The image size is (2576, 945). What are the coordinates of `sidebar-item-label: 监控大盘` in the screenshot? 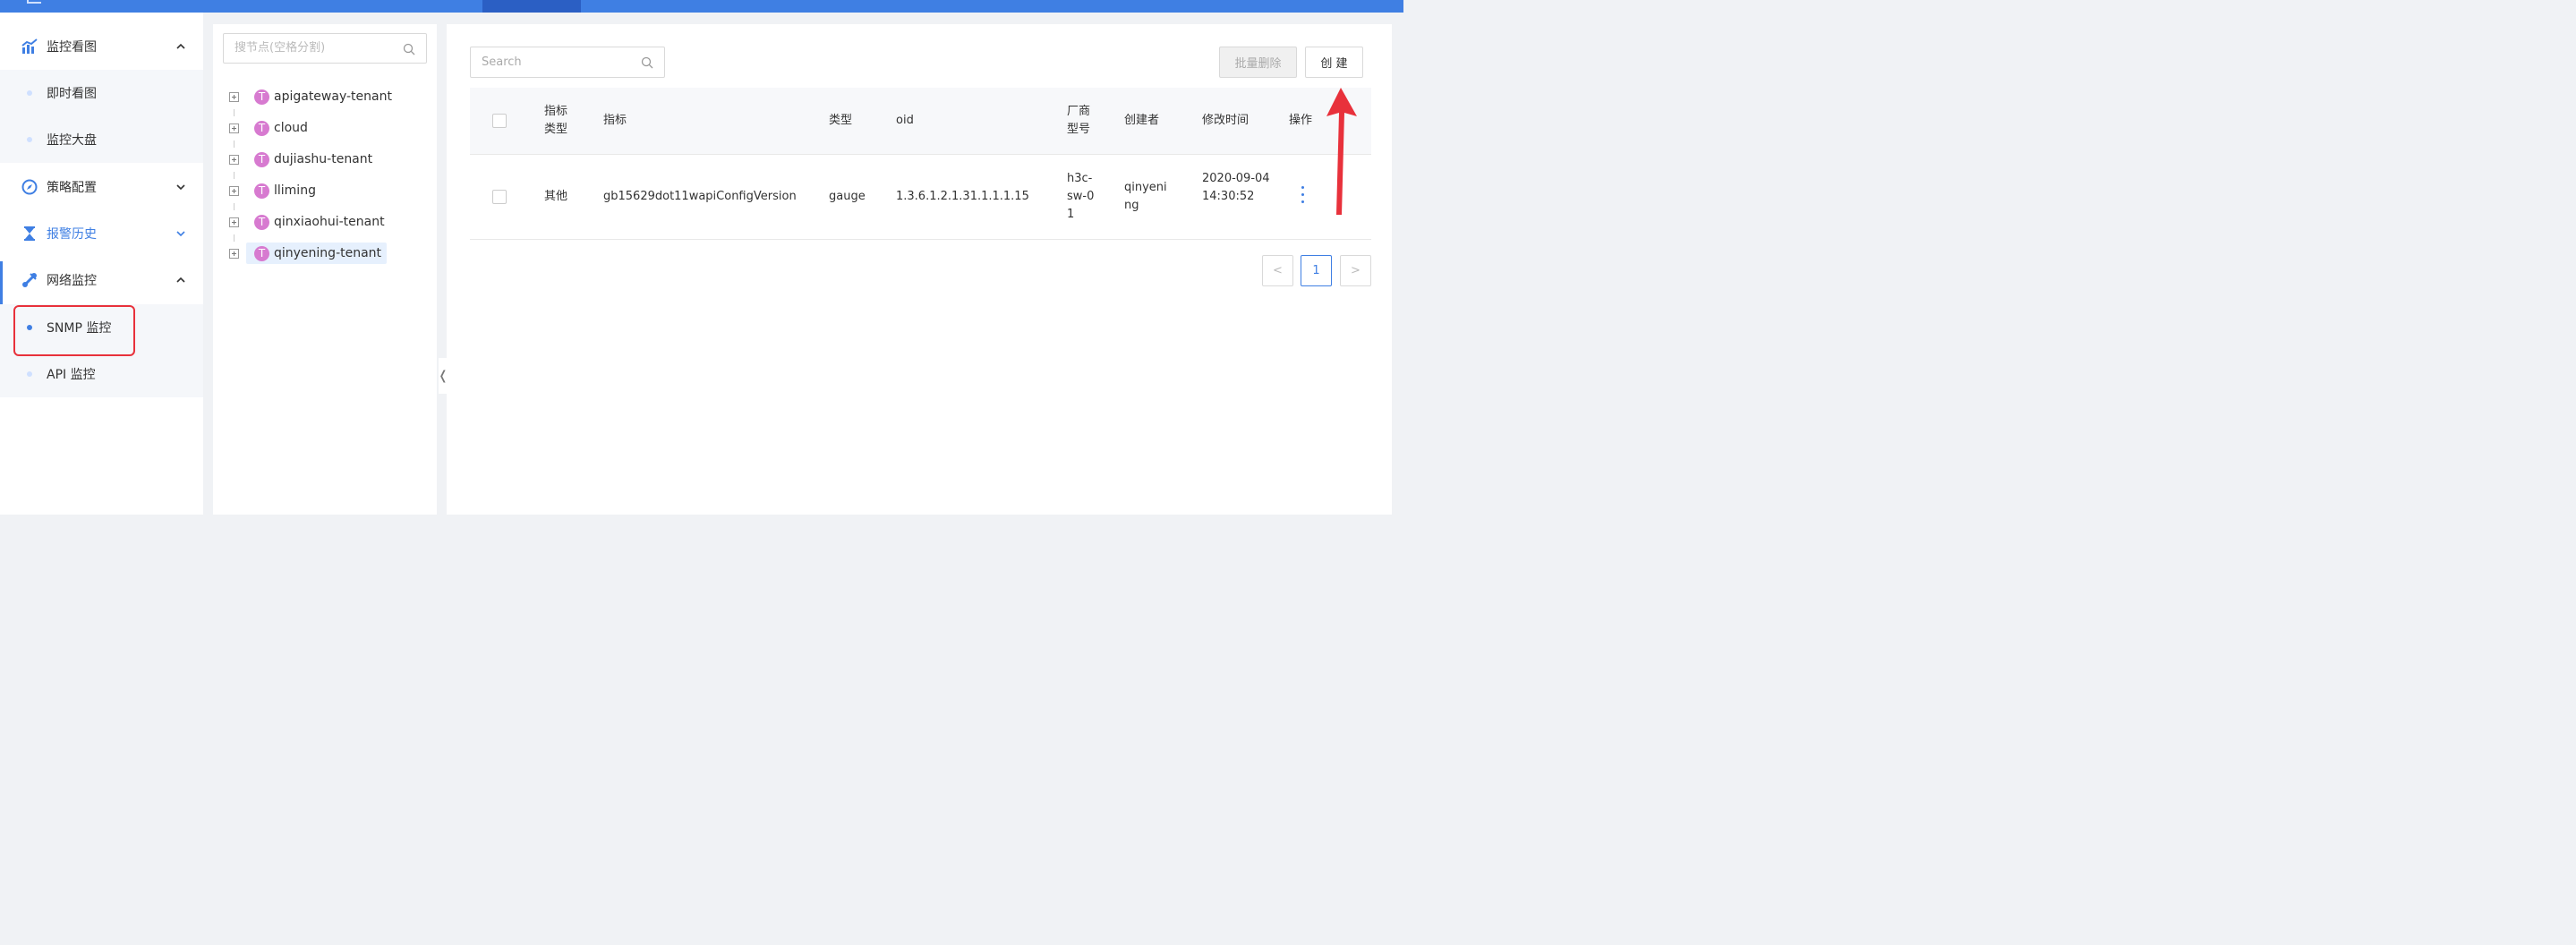 It's located at (72, 140).